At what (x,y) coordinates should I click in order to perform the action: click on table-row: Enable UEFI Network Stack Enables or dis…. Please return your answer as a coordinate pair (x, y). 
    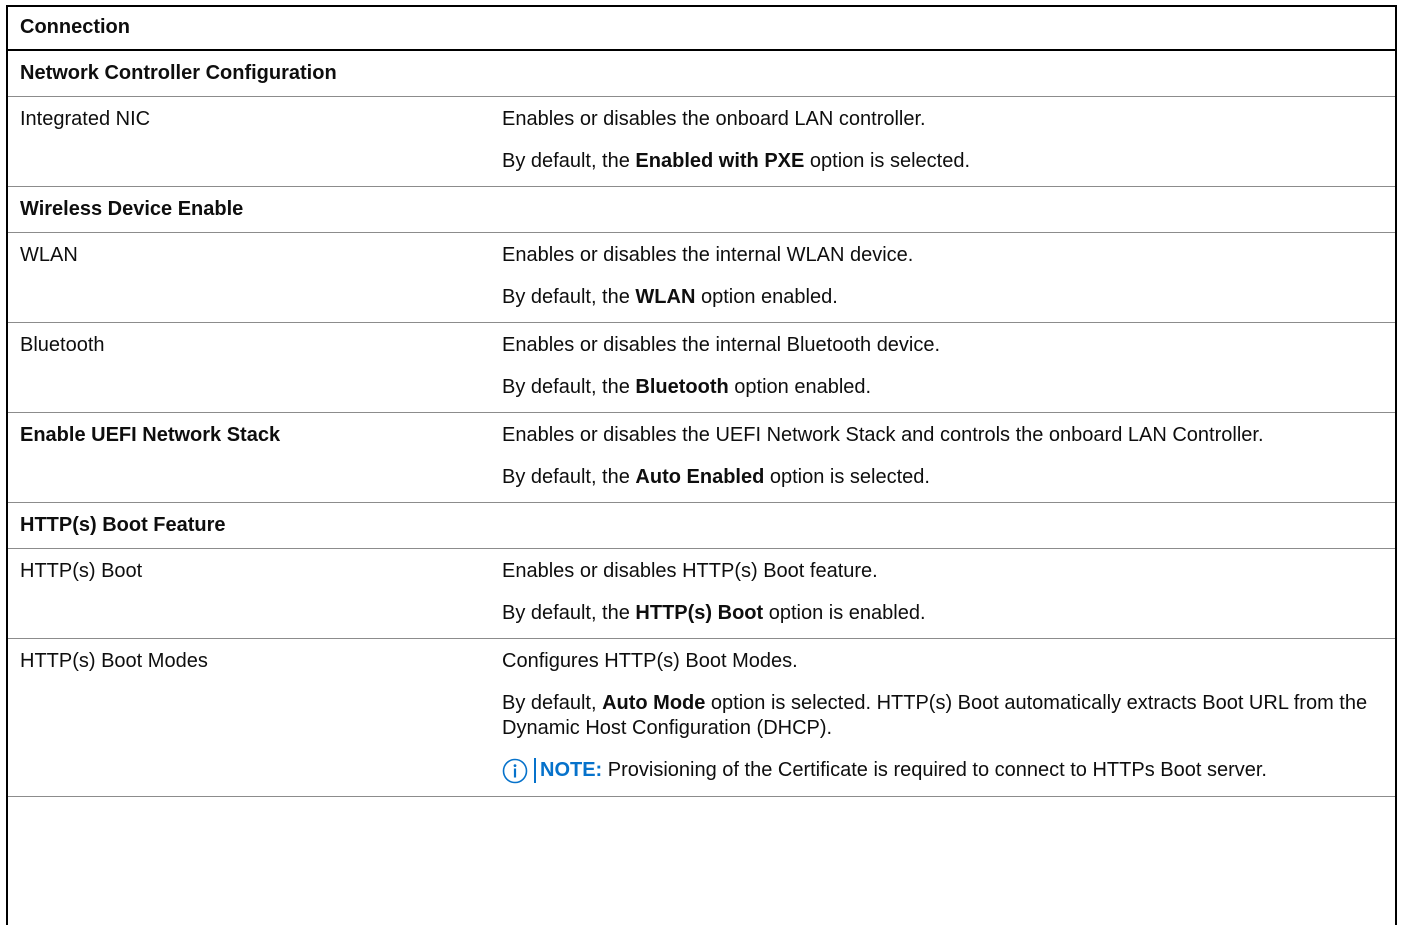
    Looking at the image, I should click on (701, 457).